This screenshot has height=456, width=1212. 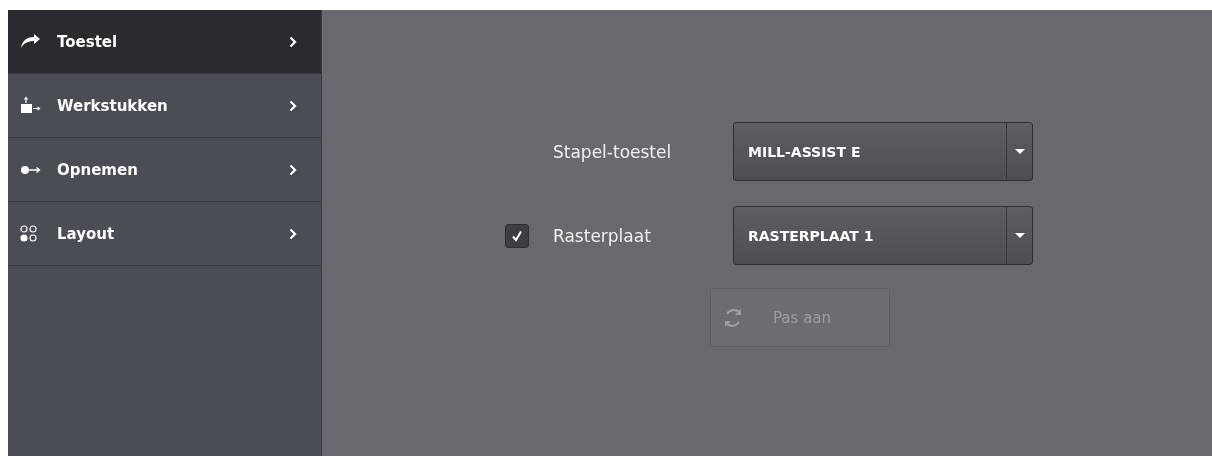 What do you see at coordinates (602, 235) in the screenshot?
I see `field-label: Rasterplaat` at bounding box center [602, 235].